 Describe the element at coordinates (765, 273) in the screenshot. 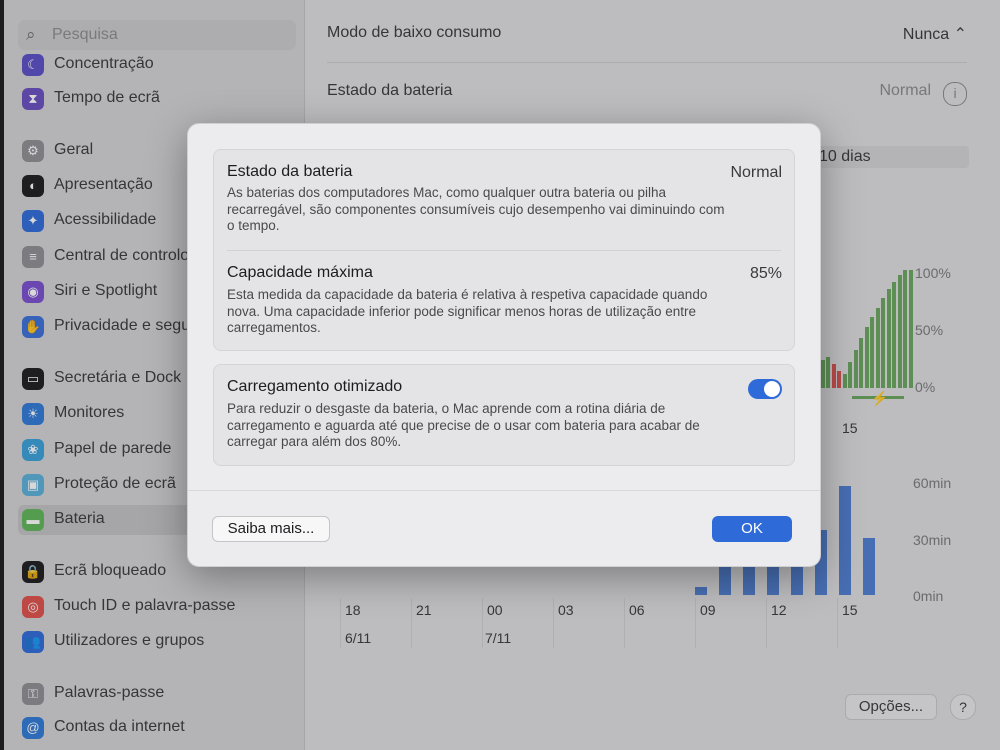

I see `max-capacity-value: 85%` at that location.